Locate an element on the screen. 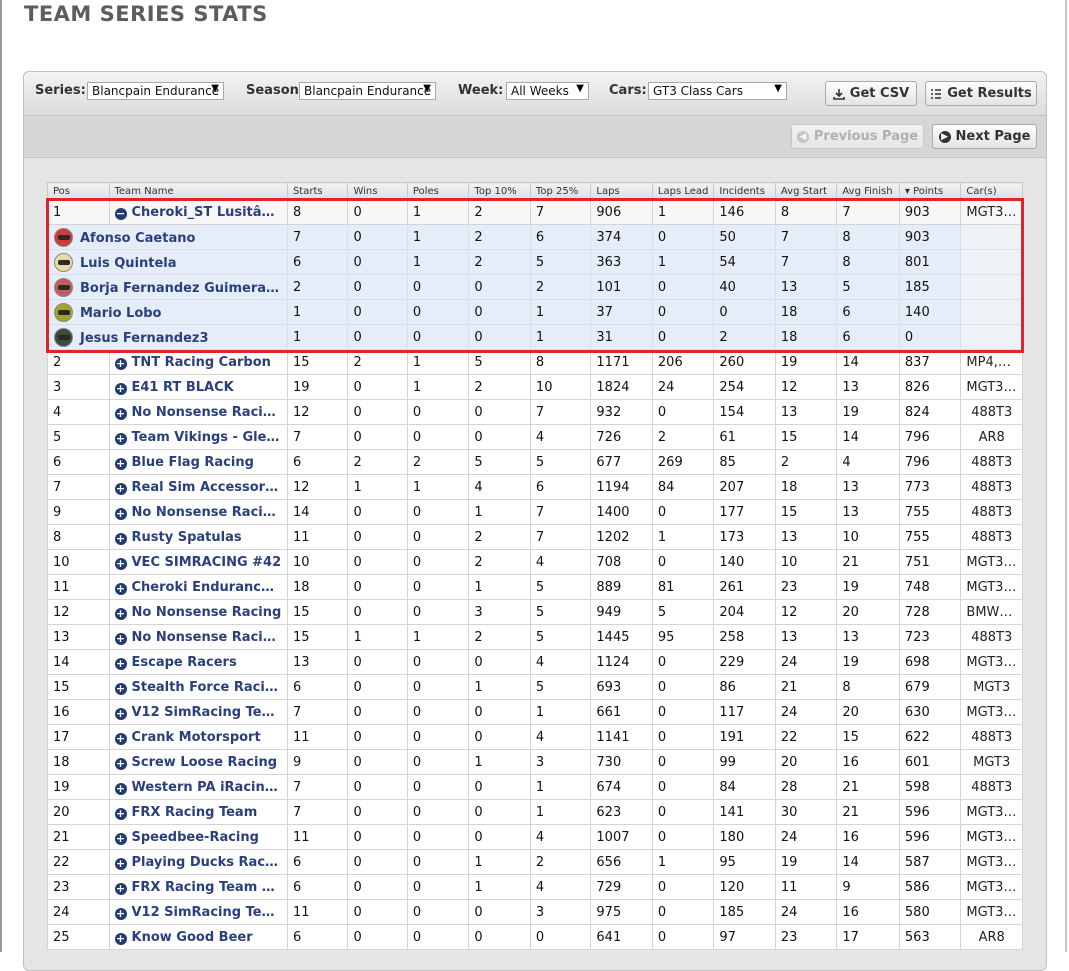 This screenshot has height=971, width=1069. team-name-link: Stealth Force Racing is located at coordinates (208, 687).